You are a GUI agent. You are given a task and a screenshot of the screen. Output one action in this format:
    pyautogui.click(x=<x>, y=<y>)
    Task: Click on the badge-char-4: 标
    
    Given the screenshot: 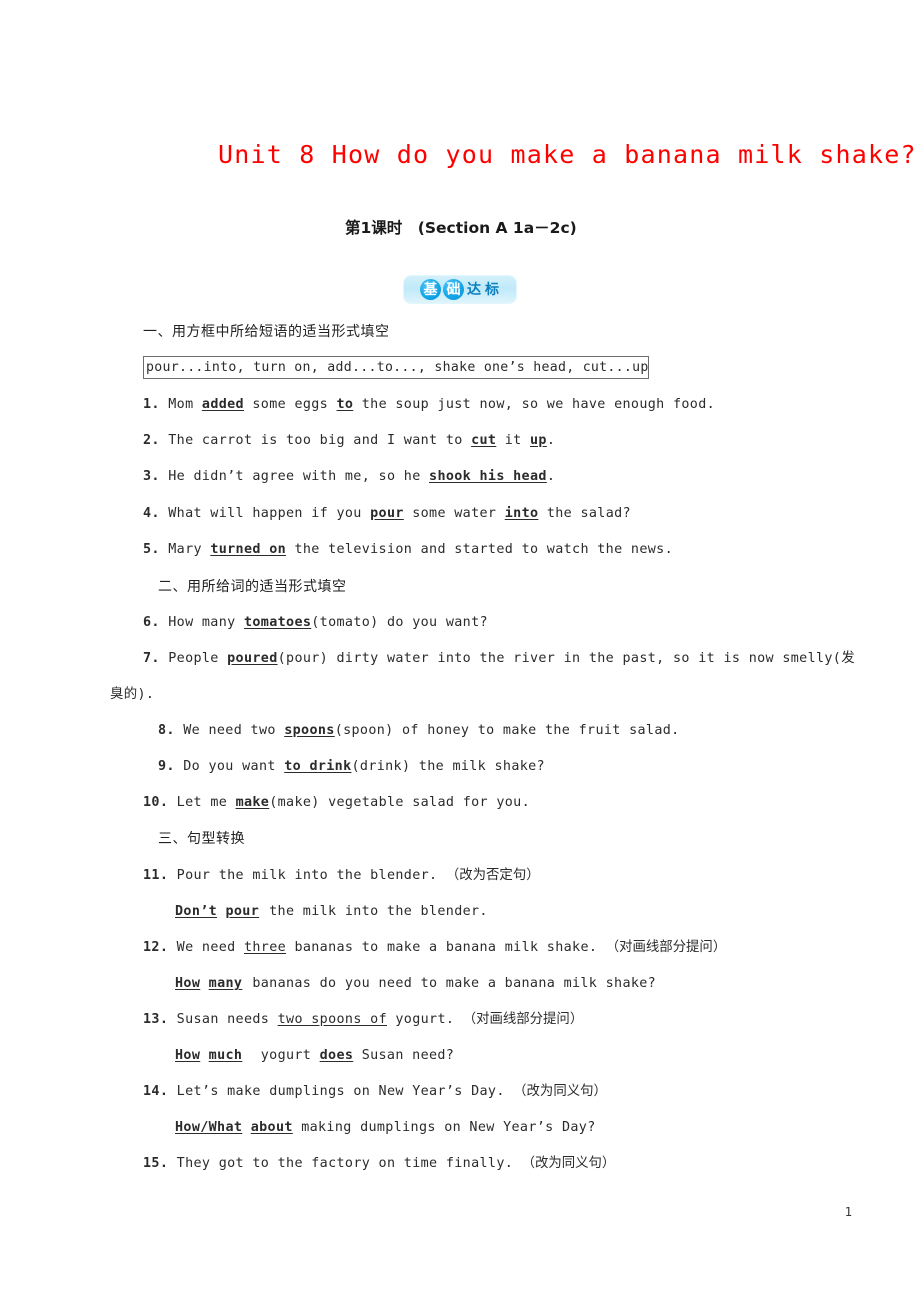 What is the action you would take?
    pyautogui.click(x=492, y=289)
    